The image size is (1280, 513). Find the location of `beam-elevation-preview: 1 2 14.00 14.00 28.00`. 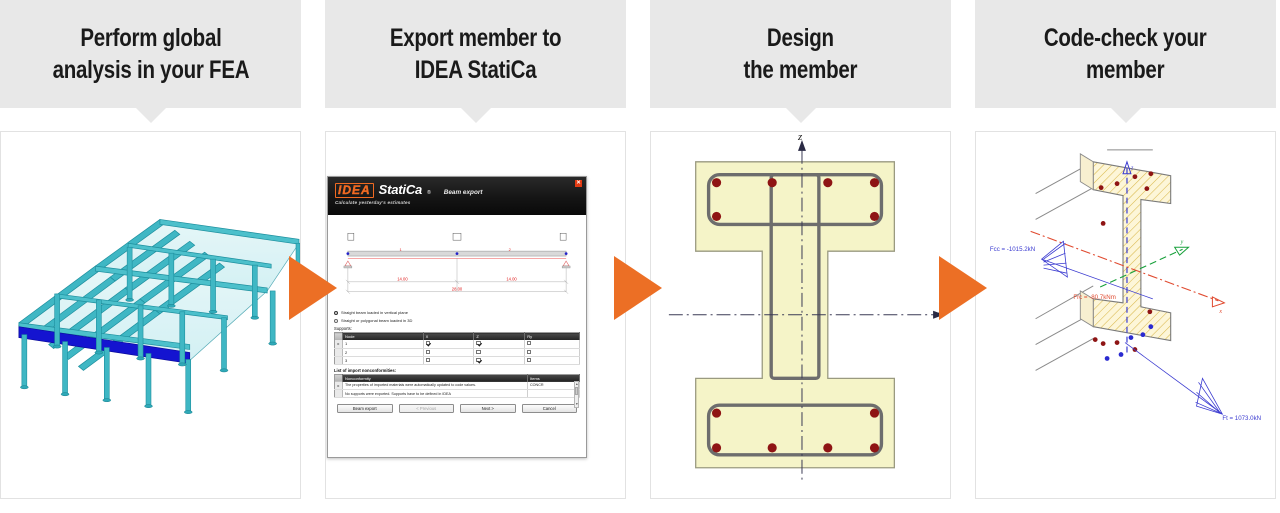

beam-elevation-preview: 1 2 14.00 14.00 28.00 is located at coordinates (457, 263).